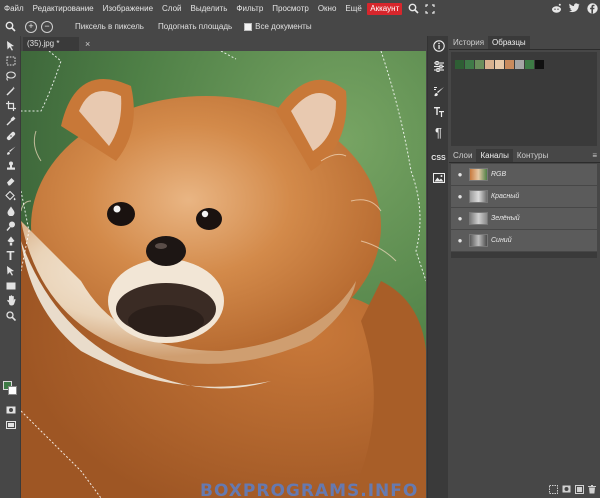 This screenshot has height=498, width=600. I want to click on clone-stamp-tool-icon, so click(10, 165).